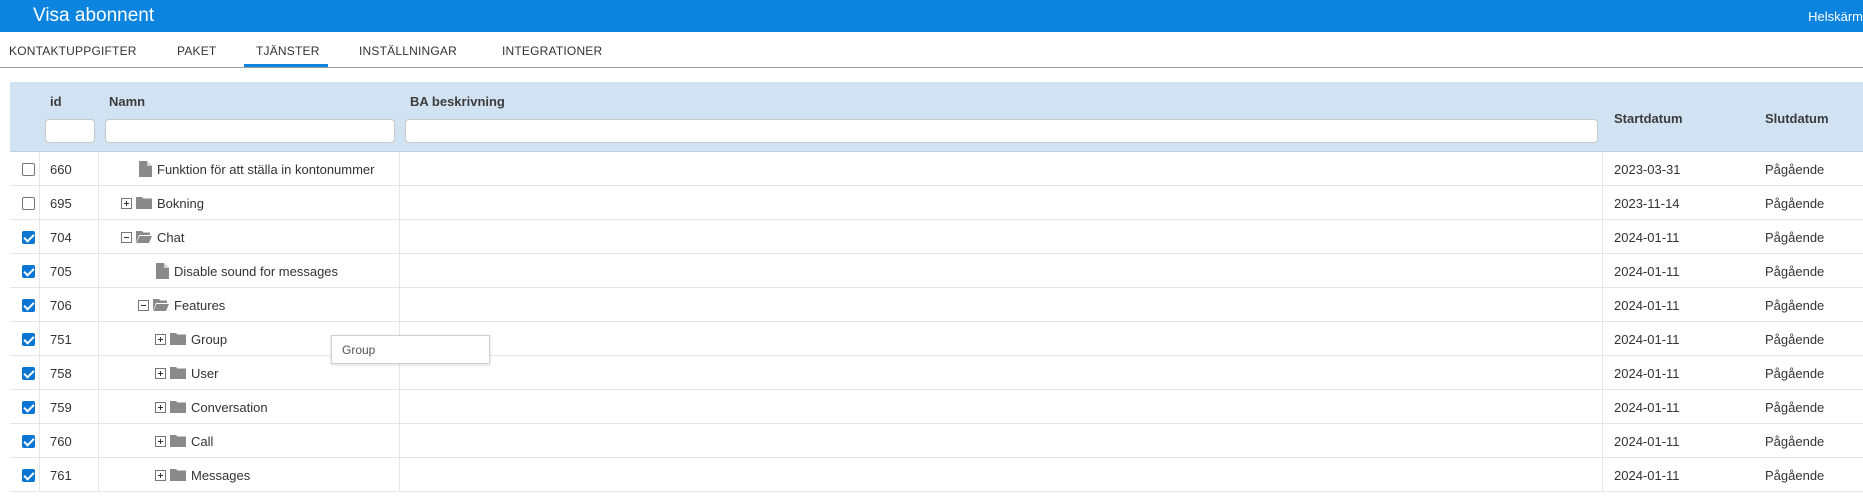 Image resolution: width=1863 pixels, height=501 pixels. What do you see at coordinates (61, 271) in the screenshot?
I see `row-id: 705` at bounding box center [61, 271].